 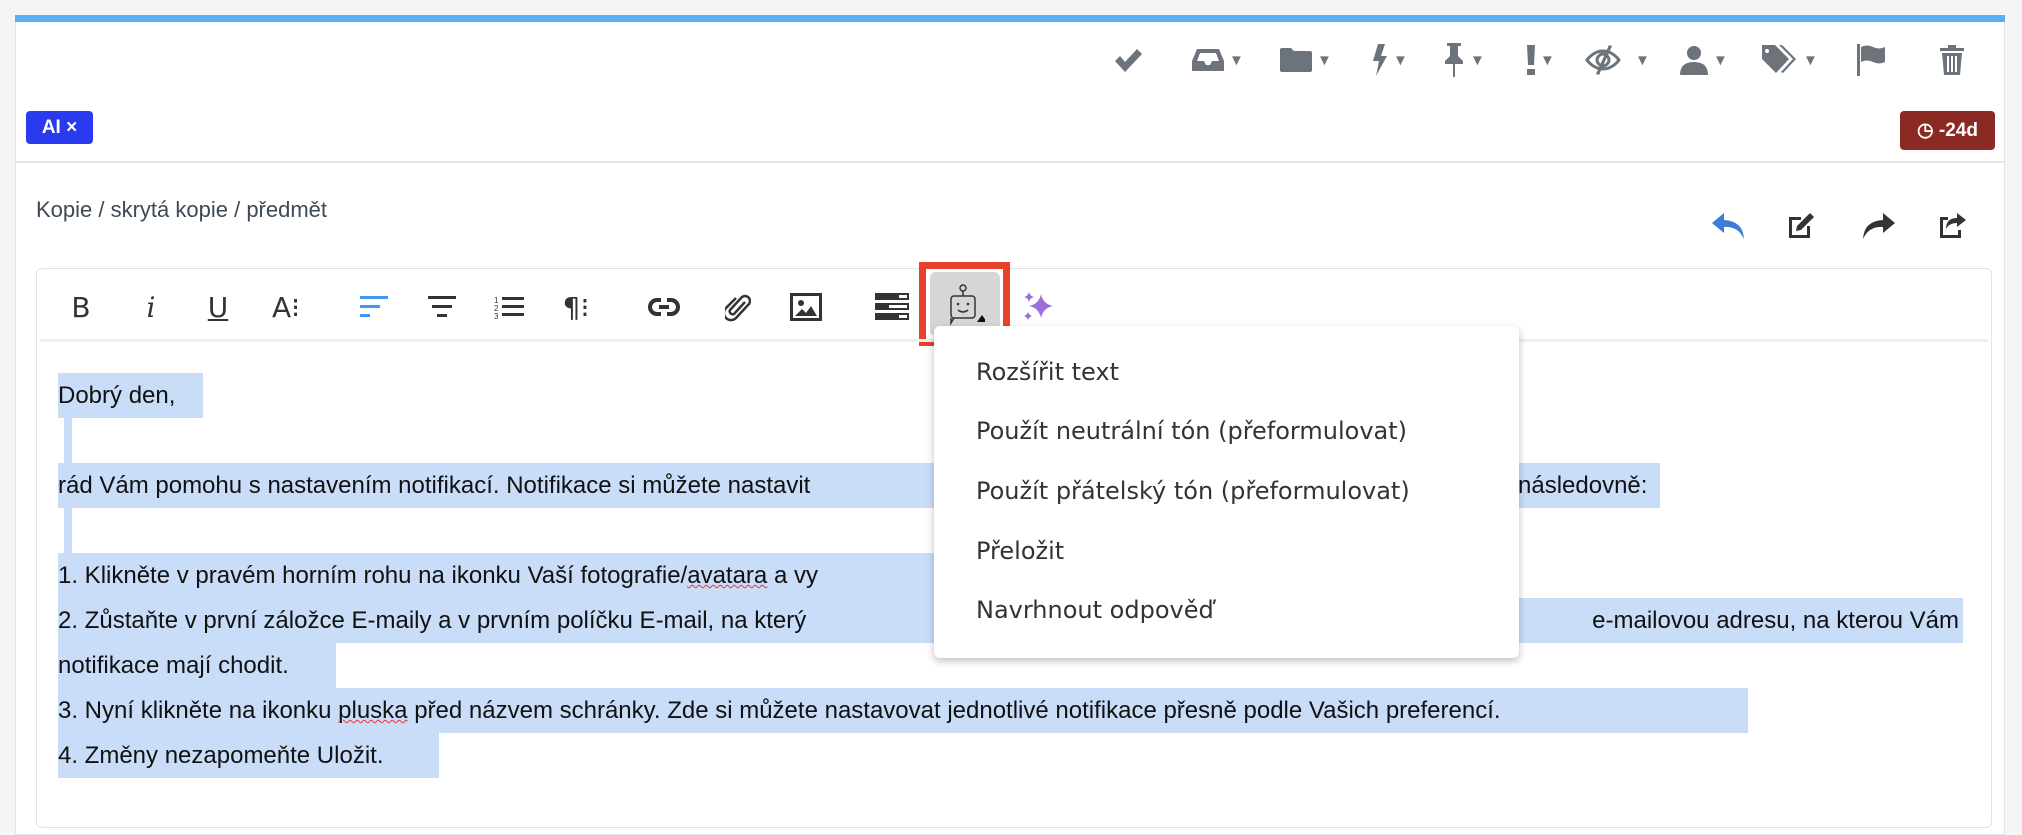 I want to click on visibility-dropdown: ▼, so click(x=1617, y=60).